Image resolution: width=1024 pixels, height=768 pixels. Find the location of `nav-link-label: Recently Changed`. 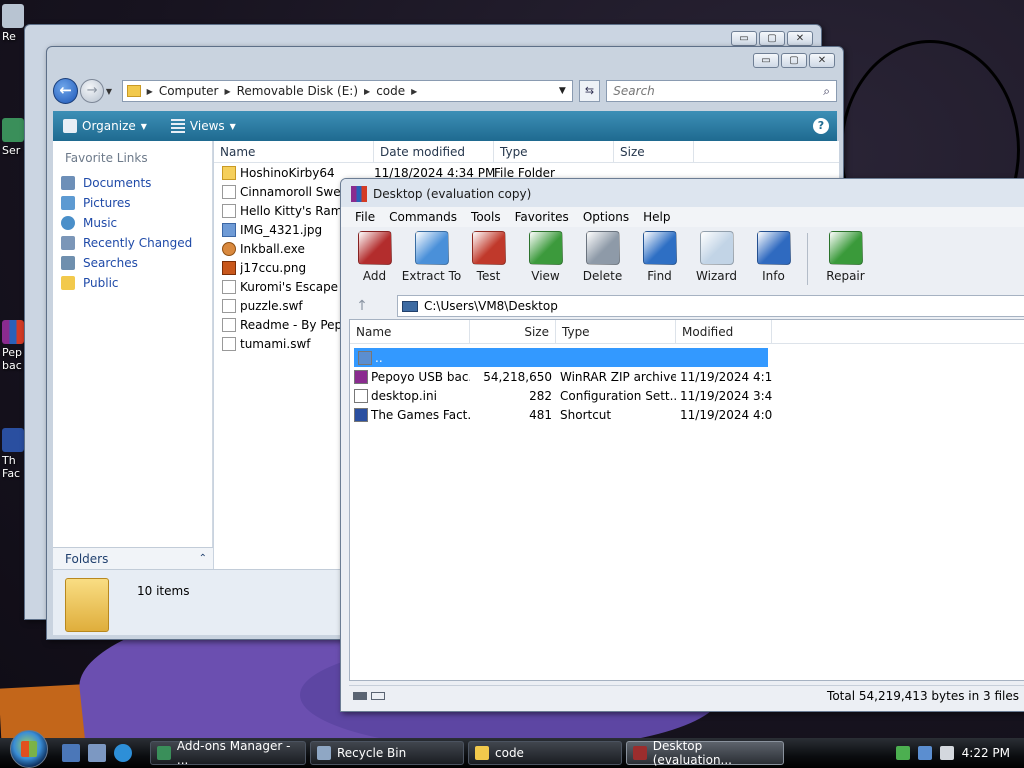

nav-link-label: Recently Changed is located at coordinates (138, 243).